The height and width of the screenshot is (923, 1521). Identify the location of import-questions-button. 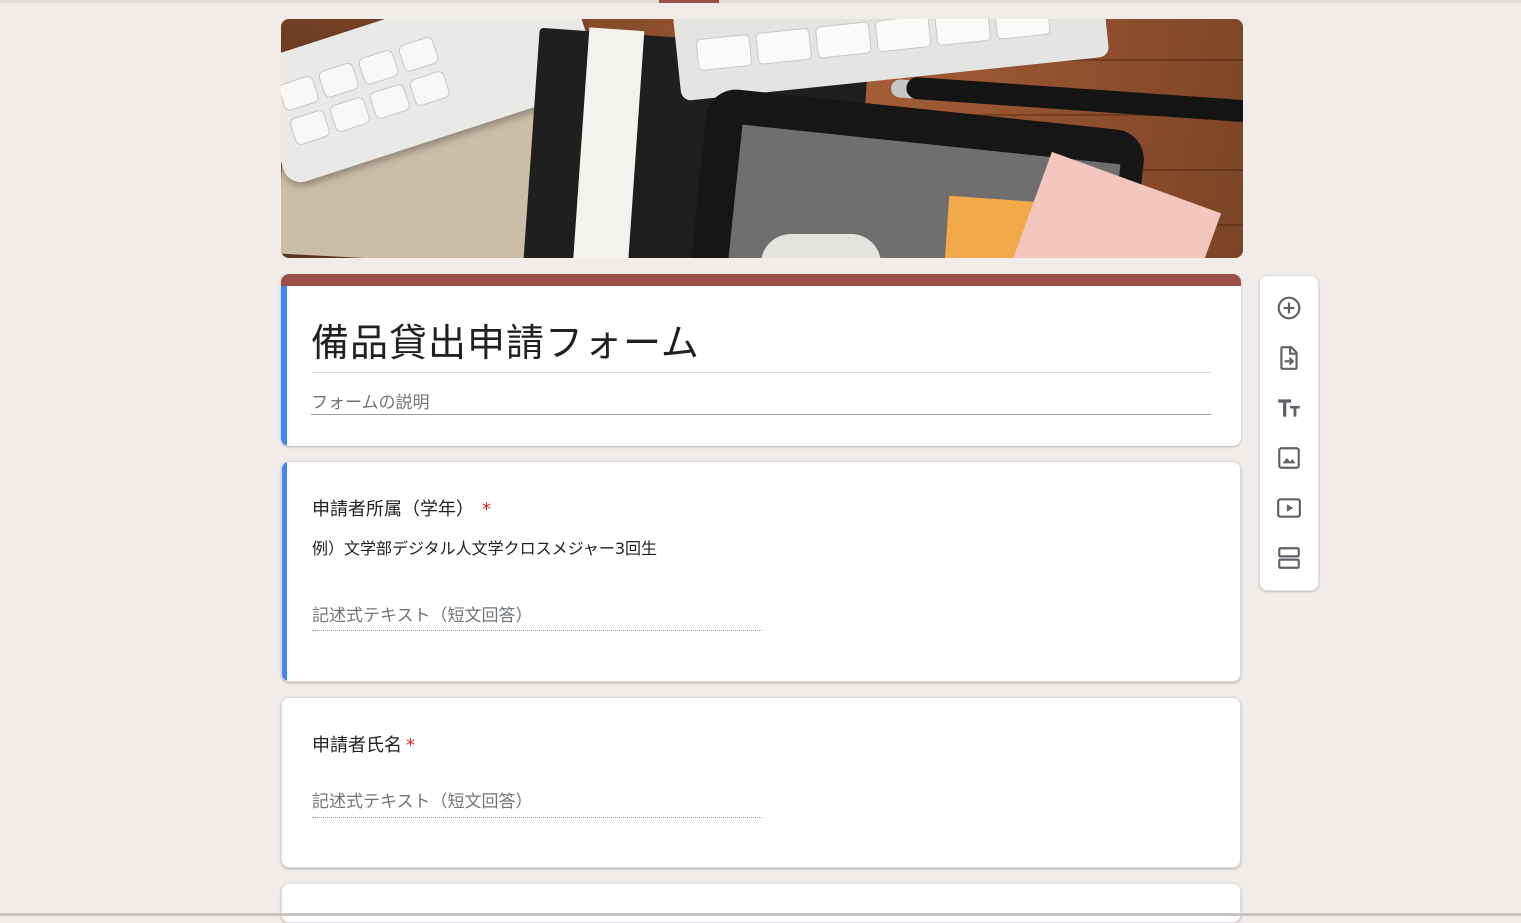
(1289, 358).